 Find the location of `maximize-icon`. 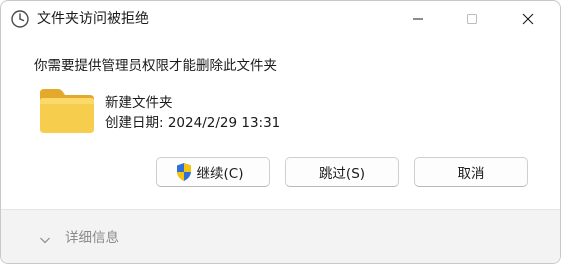

maximize-icon is located at coordinates (472, 19).